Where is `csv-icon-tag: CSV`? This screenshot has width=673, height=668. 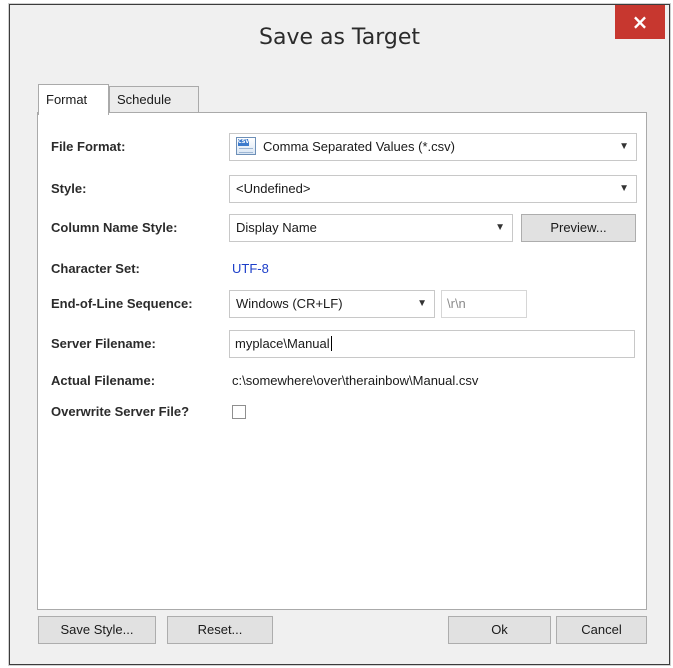 csv-icon-tag: CSV is located at coordinates (244, 142).